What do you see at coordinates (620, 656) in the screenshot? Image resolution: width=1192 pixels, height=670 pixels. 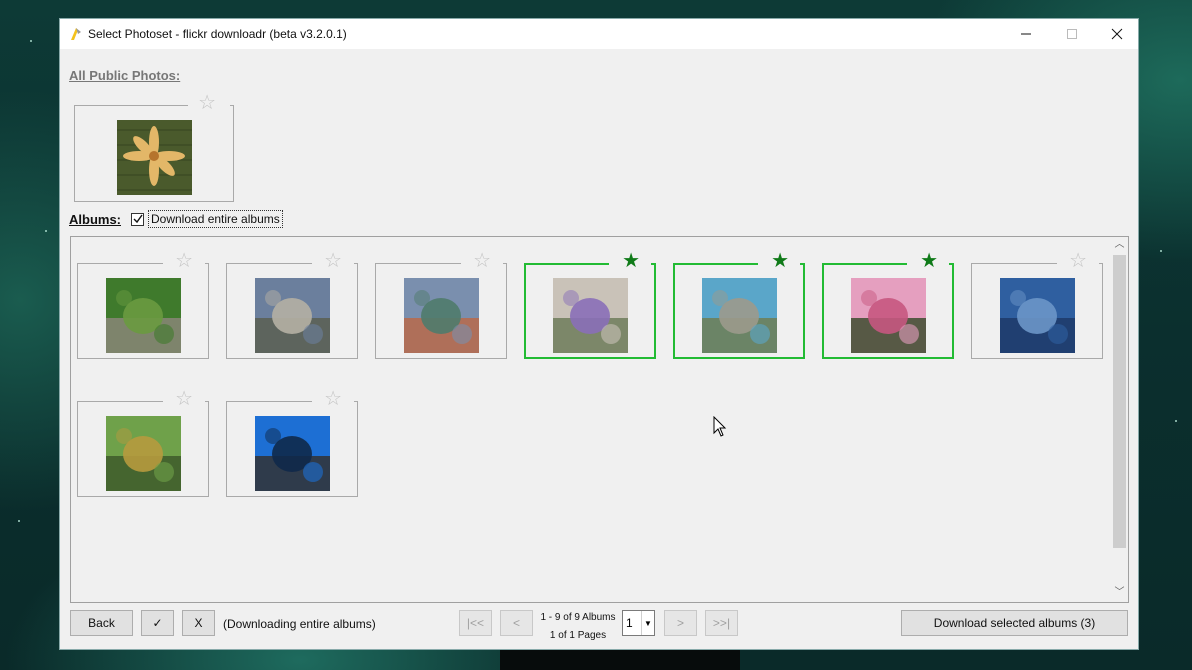 I see `tree-silhouette` at bounding box center [620, 656].